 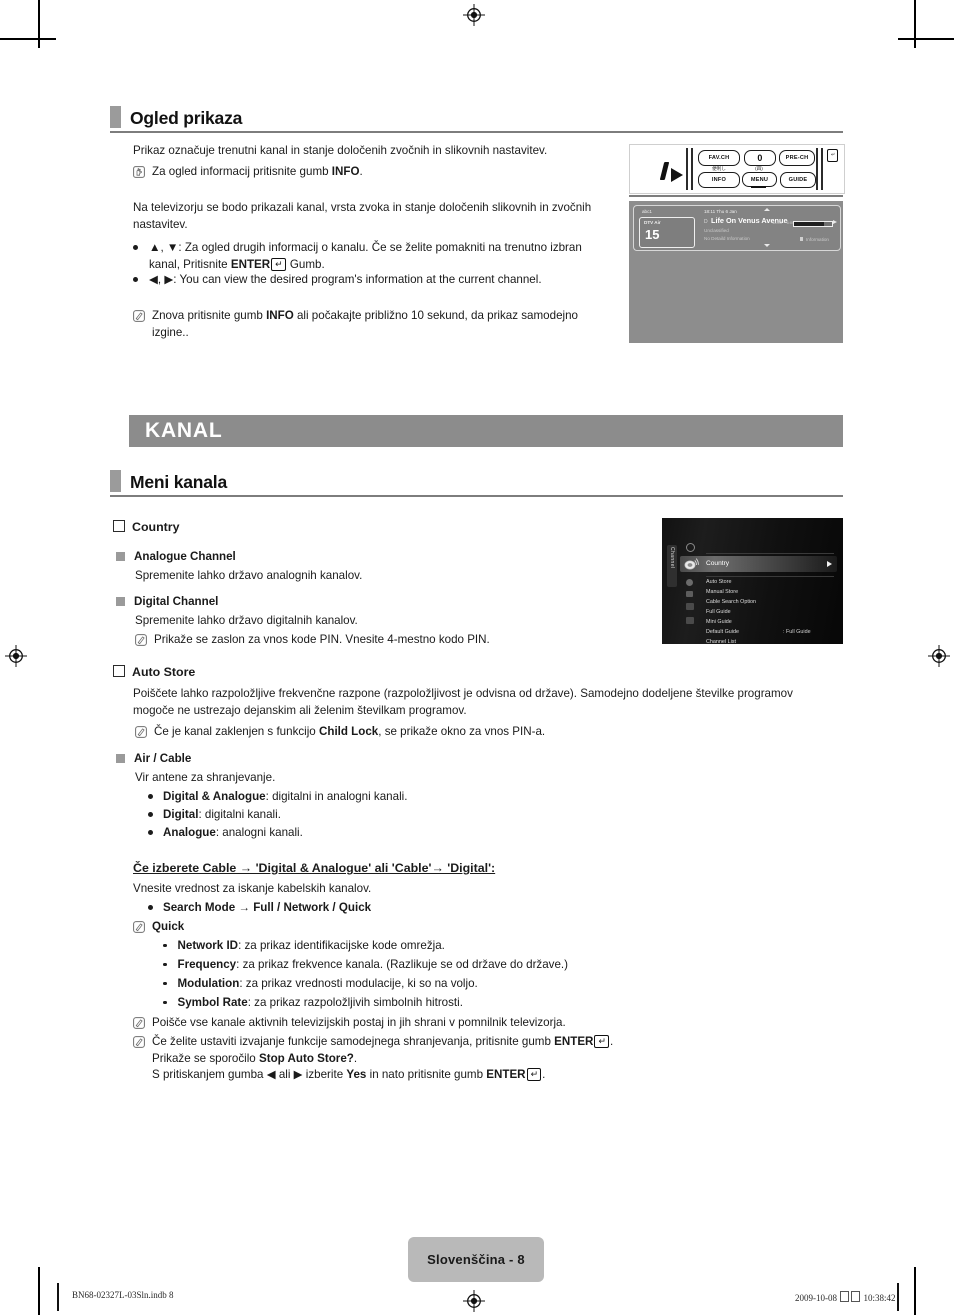 I want to click on menu-item-auto-store: Auto Store, so click(x=718, y=582).